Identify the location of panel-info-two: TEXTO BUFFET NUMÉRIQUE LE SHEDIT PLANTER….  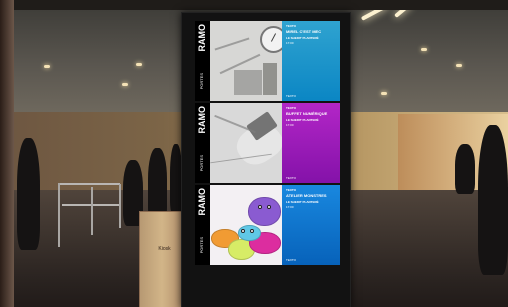
(311, 143).